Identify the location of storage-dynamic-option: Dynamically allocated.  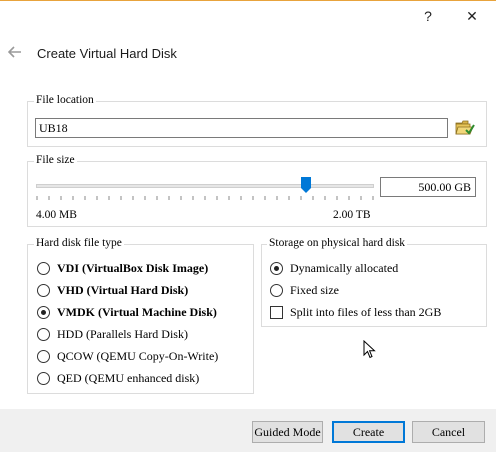
(334, 268).